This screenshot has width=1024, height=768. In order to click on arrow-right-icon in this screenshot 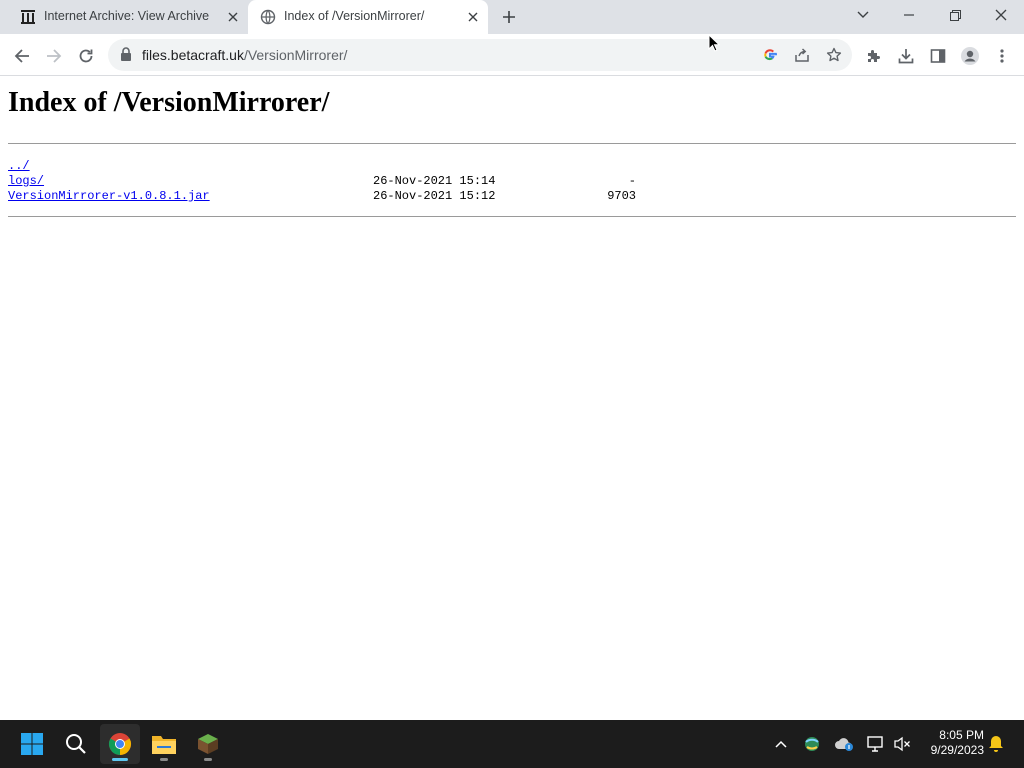, I will do `click(54, 56)`.